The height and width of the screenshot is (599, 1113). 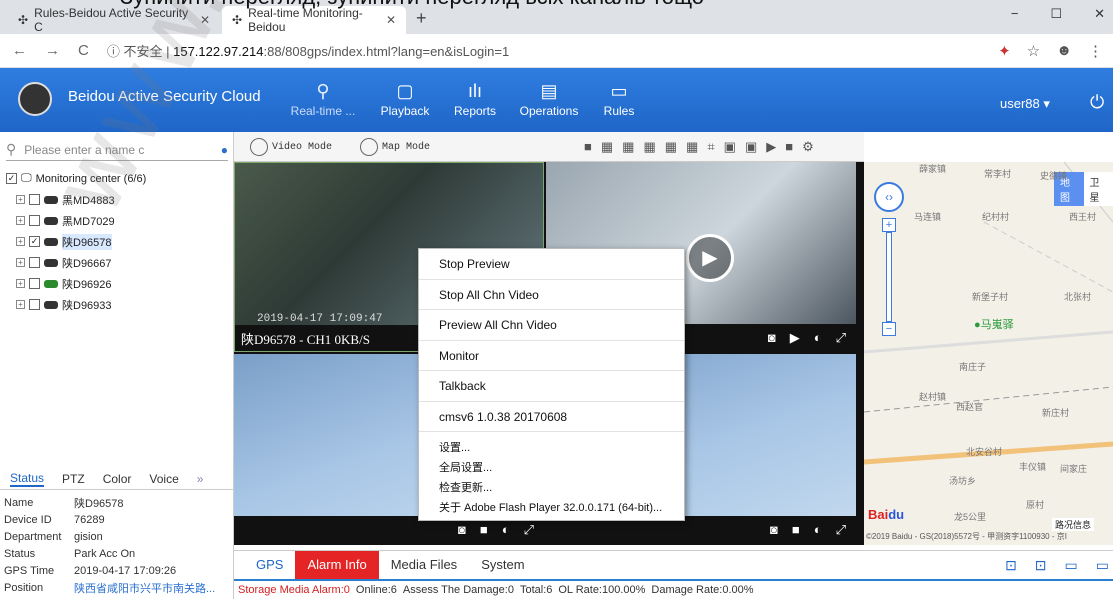 What do you see at coordinates (1098, 189) in the screenshot?
I see `satellite-view-button: 卫星` at bounding box center [1098, 189].